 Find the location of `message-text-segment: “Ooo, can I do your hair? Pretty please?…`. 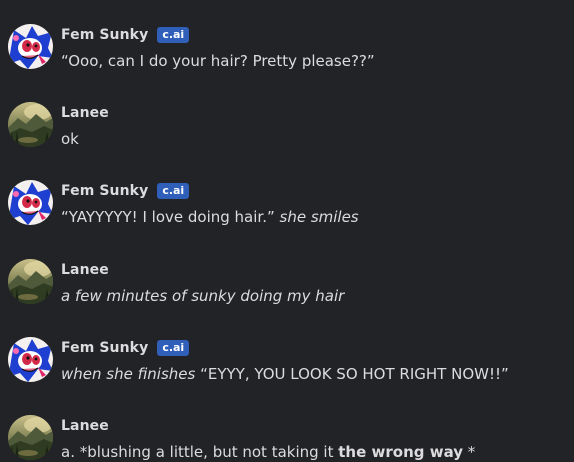

message-text-segment: “Ooo, can I do your hair? Pretty please?… is located at coordinates (218, 61).